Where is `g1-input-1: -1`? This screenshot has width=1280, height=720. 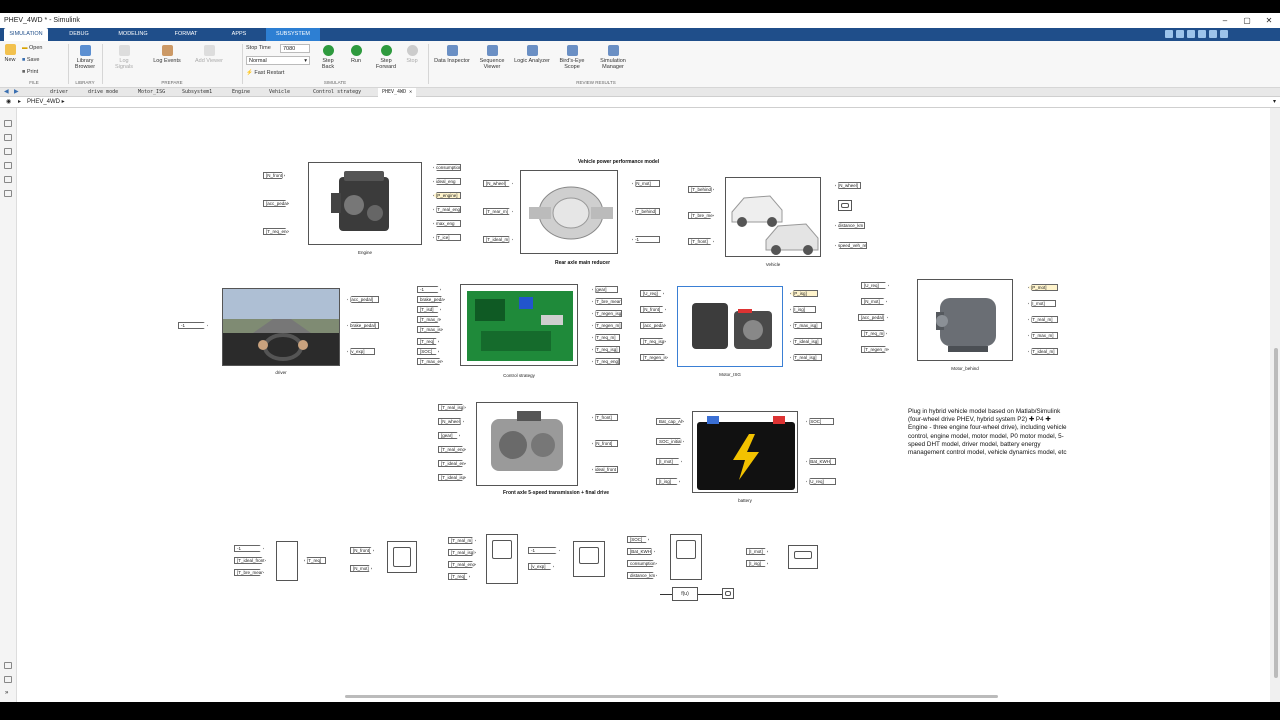
g1-input-1: -1 is located at coordinates (249, 548).